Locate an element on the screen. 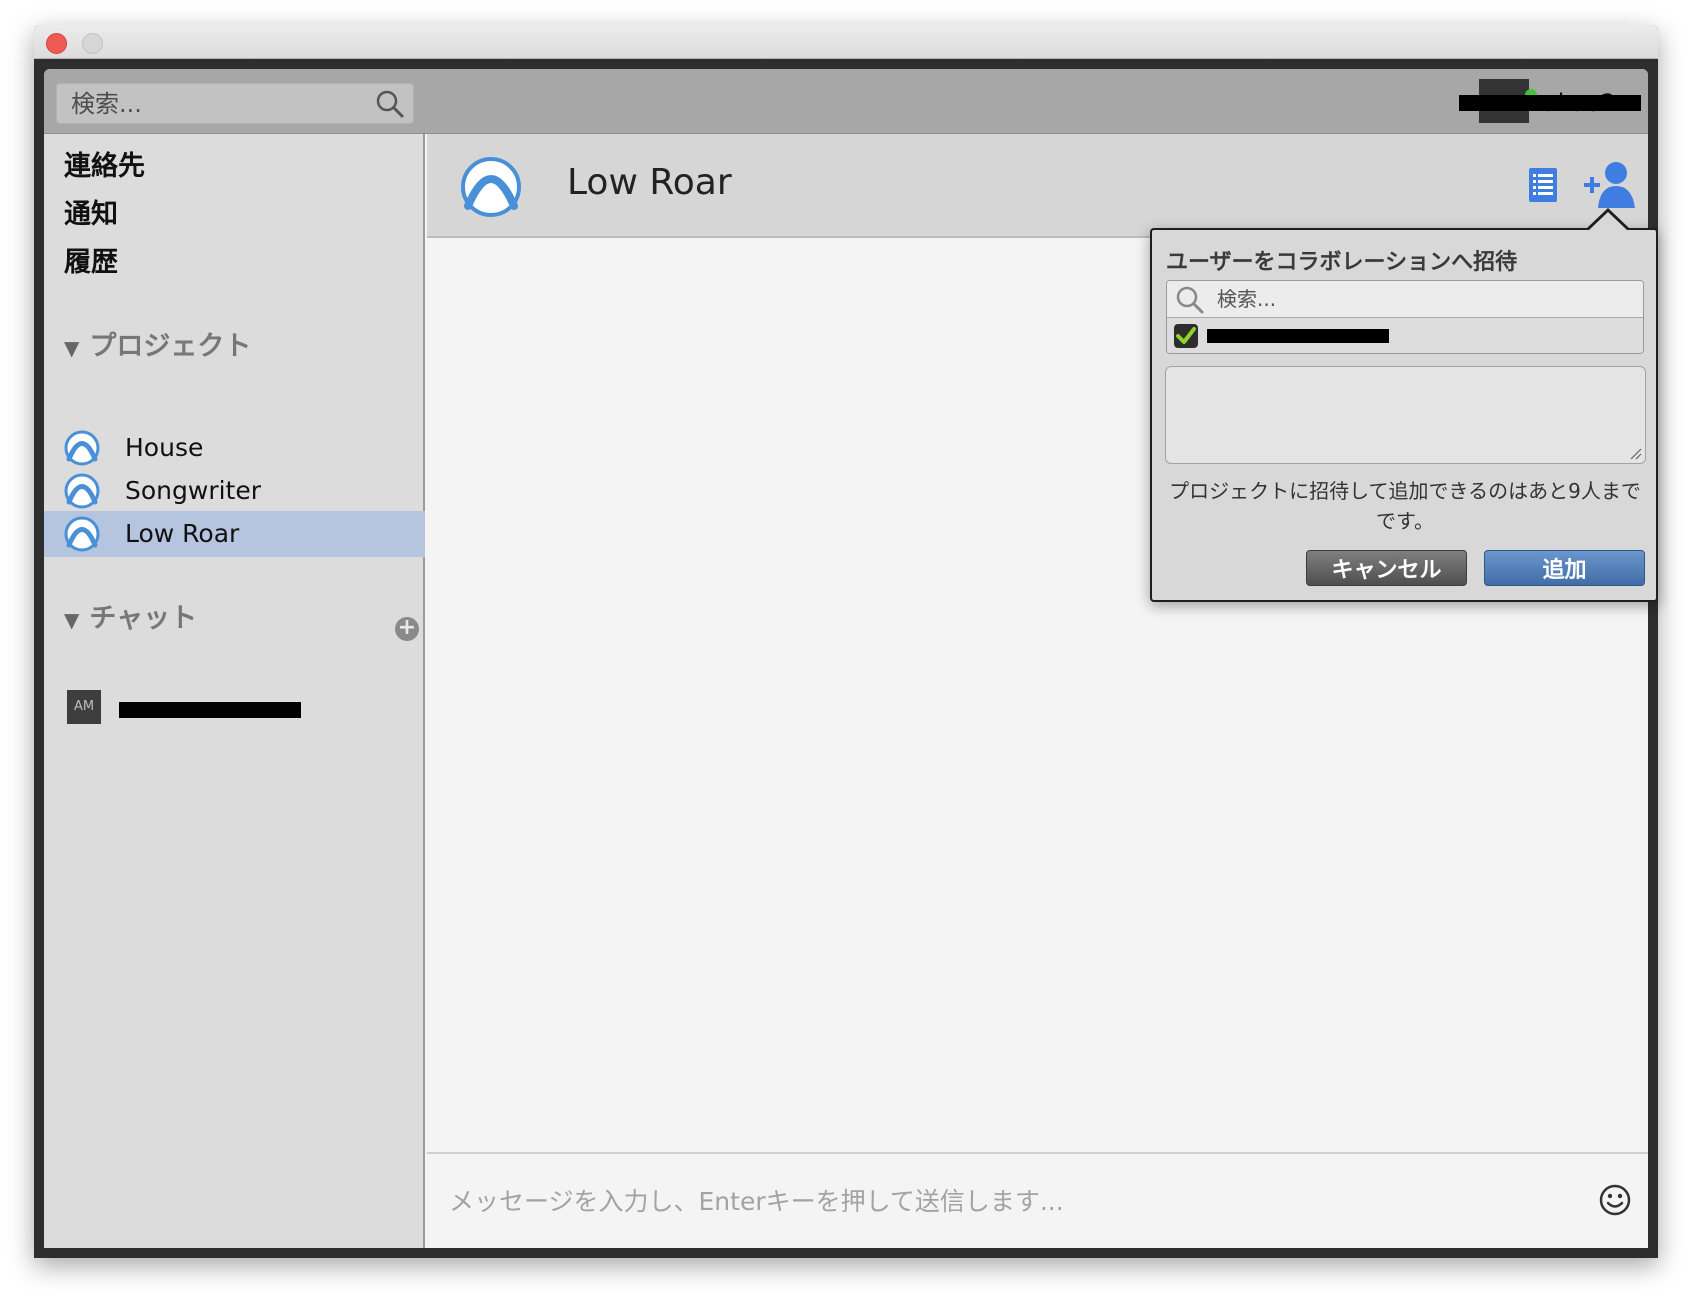 This screenshot has width=1692, height=1300. smiley-icon is located at coordinates (1615, 1200).